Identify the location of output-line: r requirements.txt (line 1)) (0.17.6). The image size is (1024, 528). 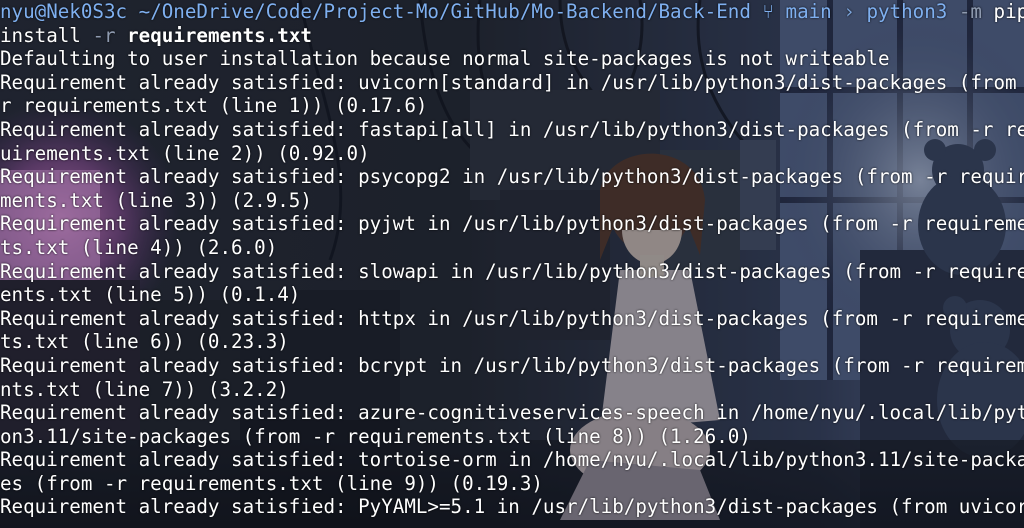
(214, 106).